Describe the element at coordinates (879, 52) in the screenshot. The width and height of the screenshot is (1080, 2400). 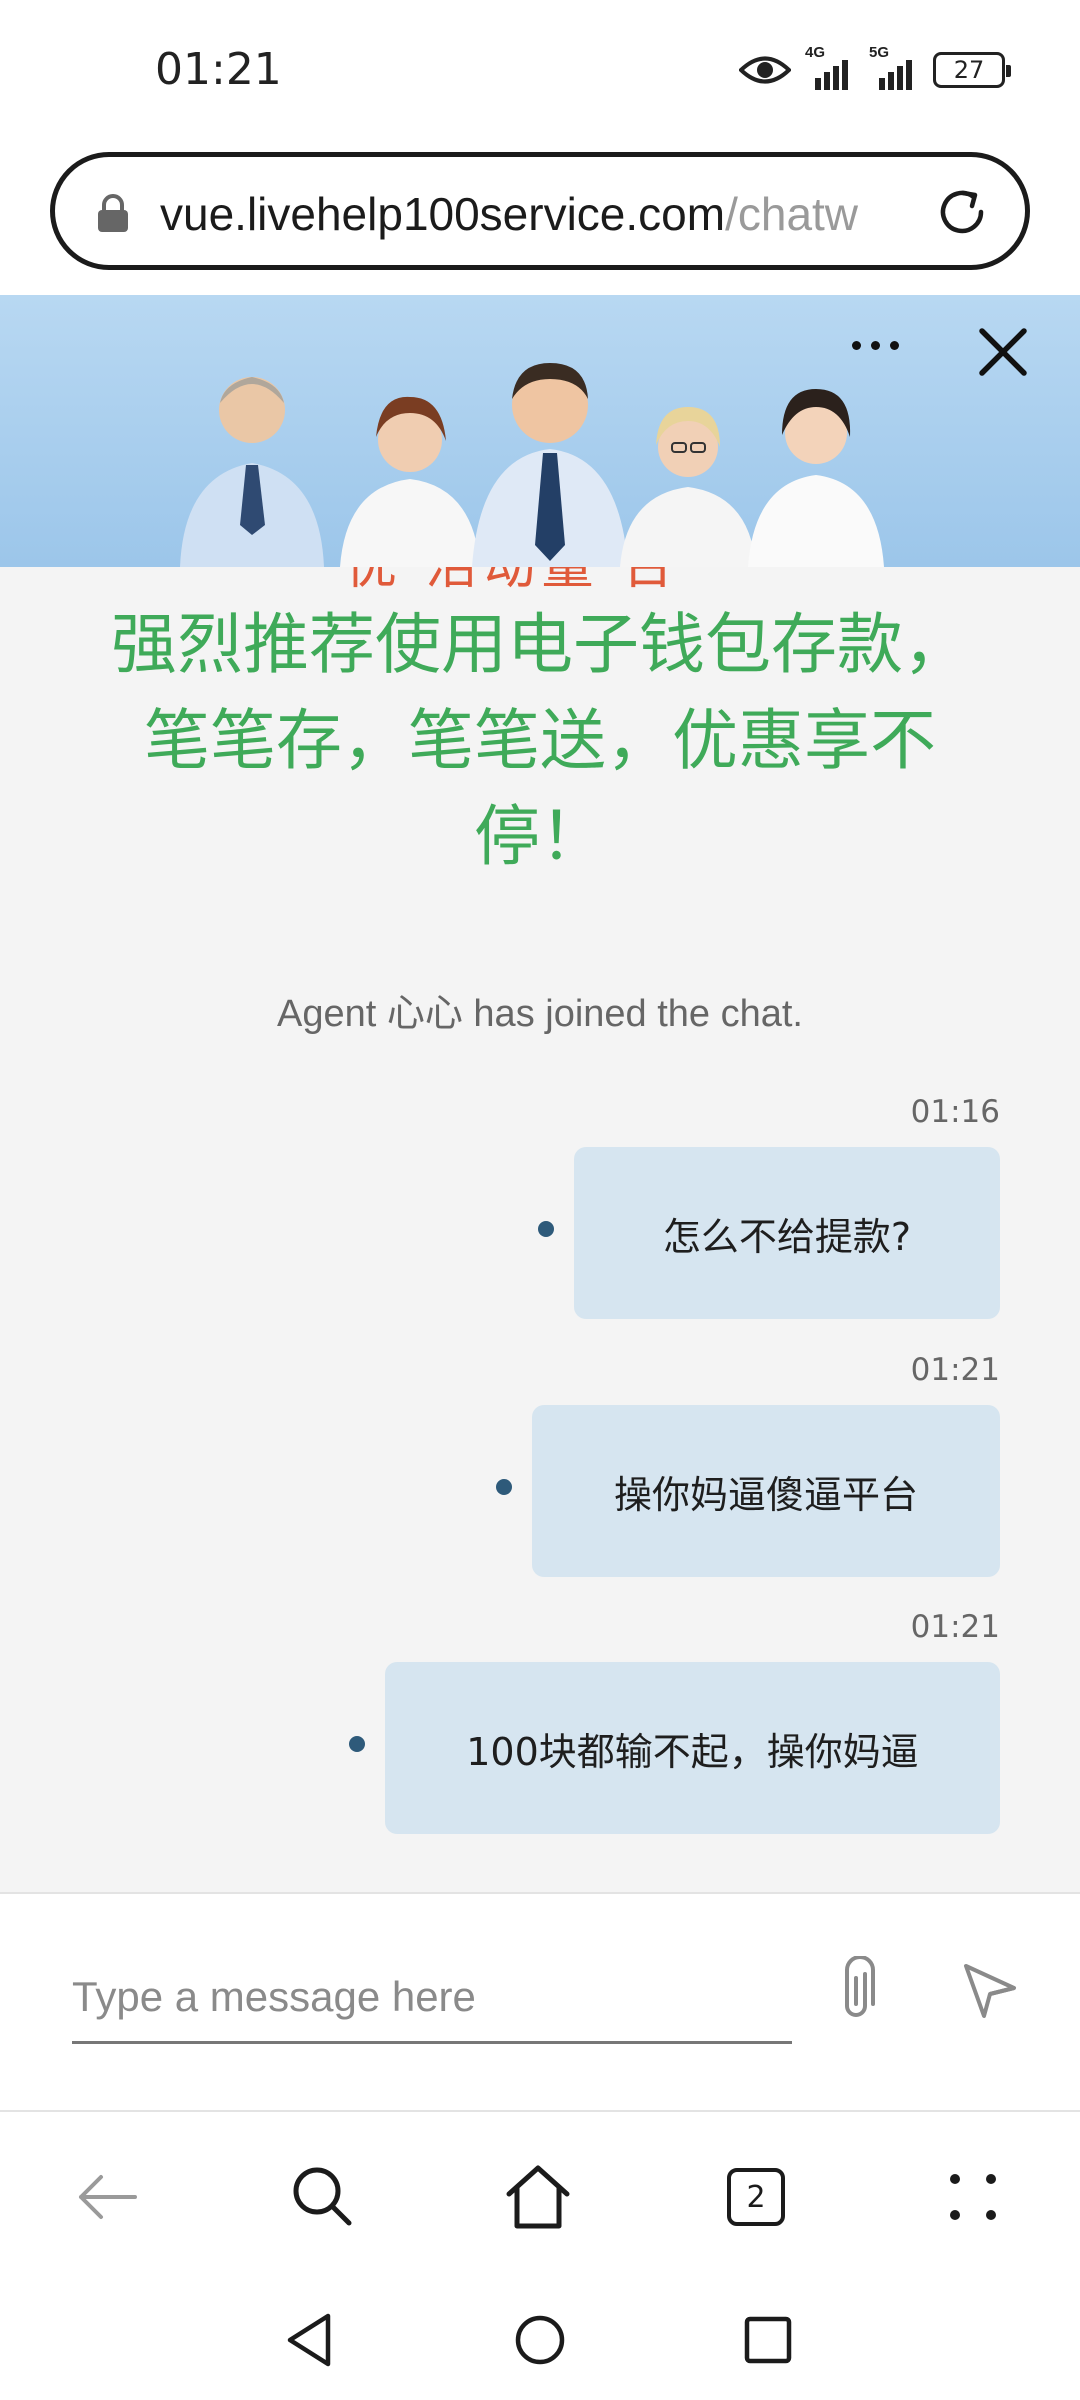
I see `signal-5g-label: 5G` at that location.